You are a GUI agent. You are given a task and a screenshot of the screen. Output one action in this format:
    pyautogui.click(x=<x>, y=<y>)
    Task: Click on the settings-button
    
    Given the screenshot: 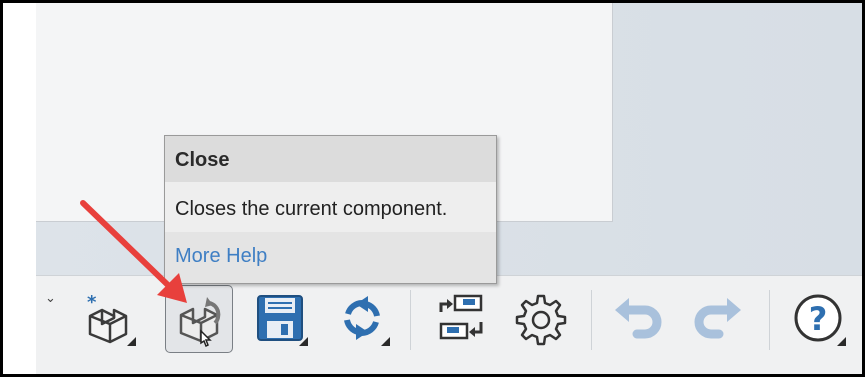 What is the action you would take?
    pyautogui.click(x=541, y=318)
    